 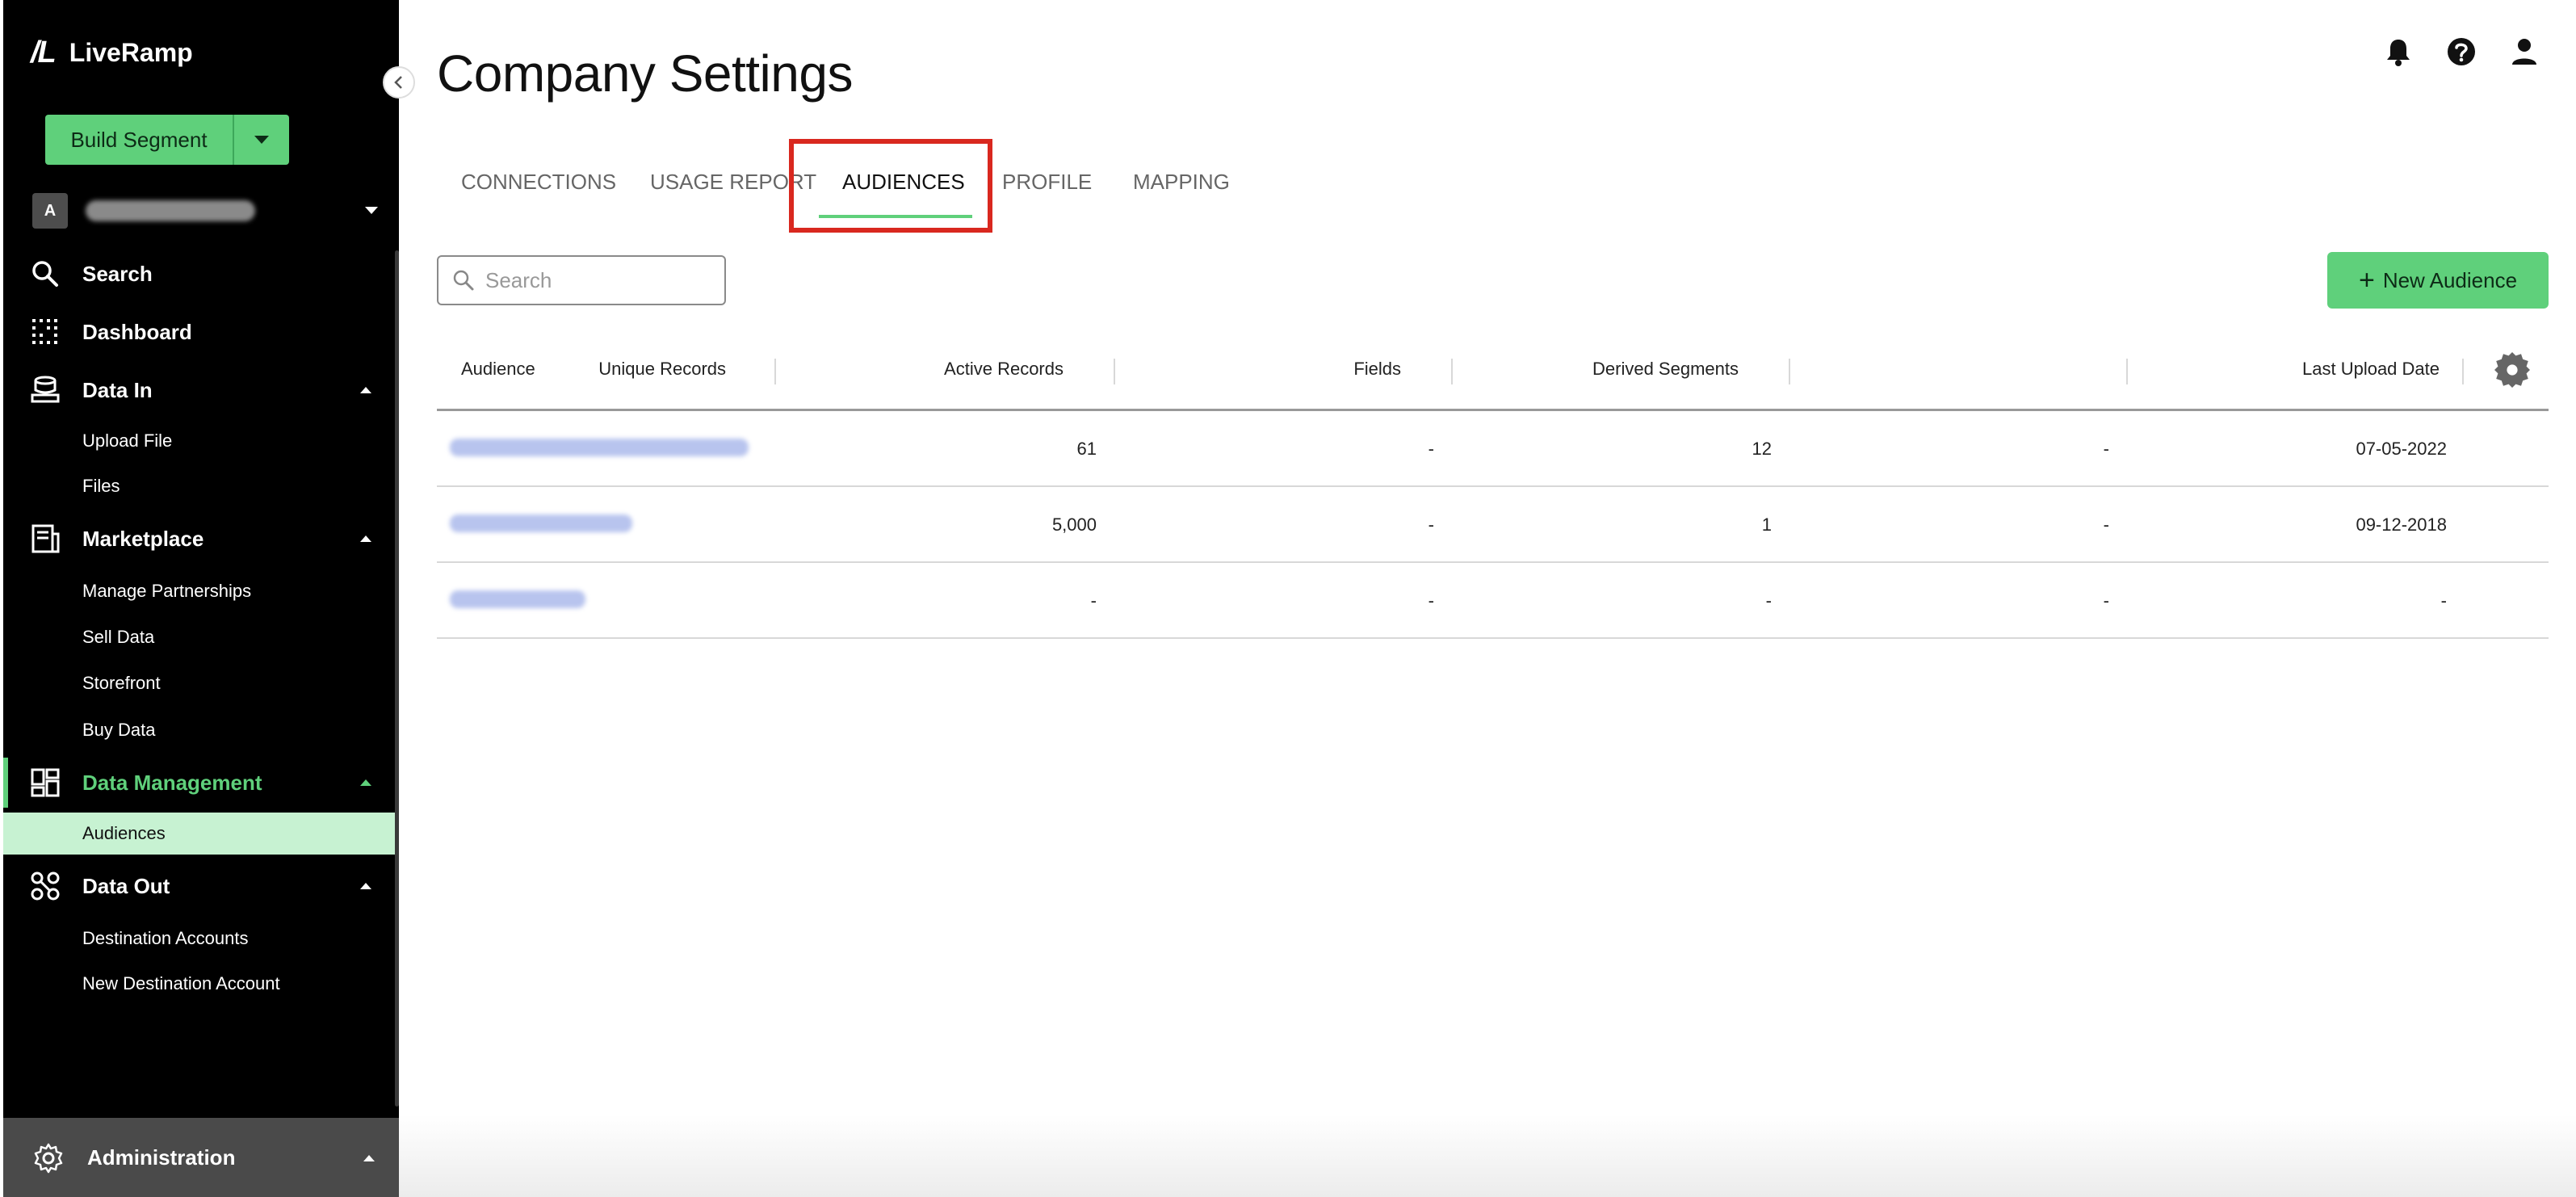 I want to click on search-input, so click(x=602, y=280).